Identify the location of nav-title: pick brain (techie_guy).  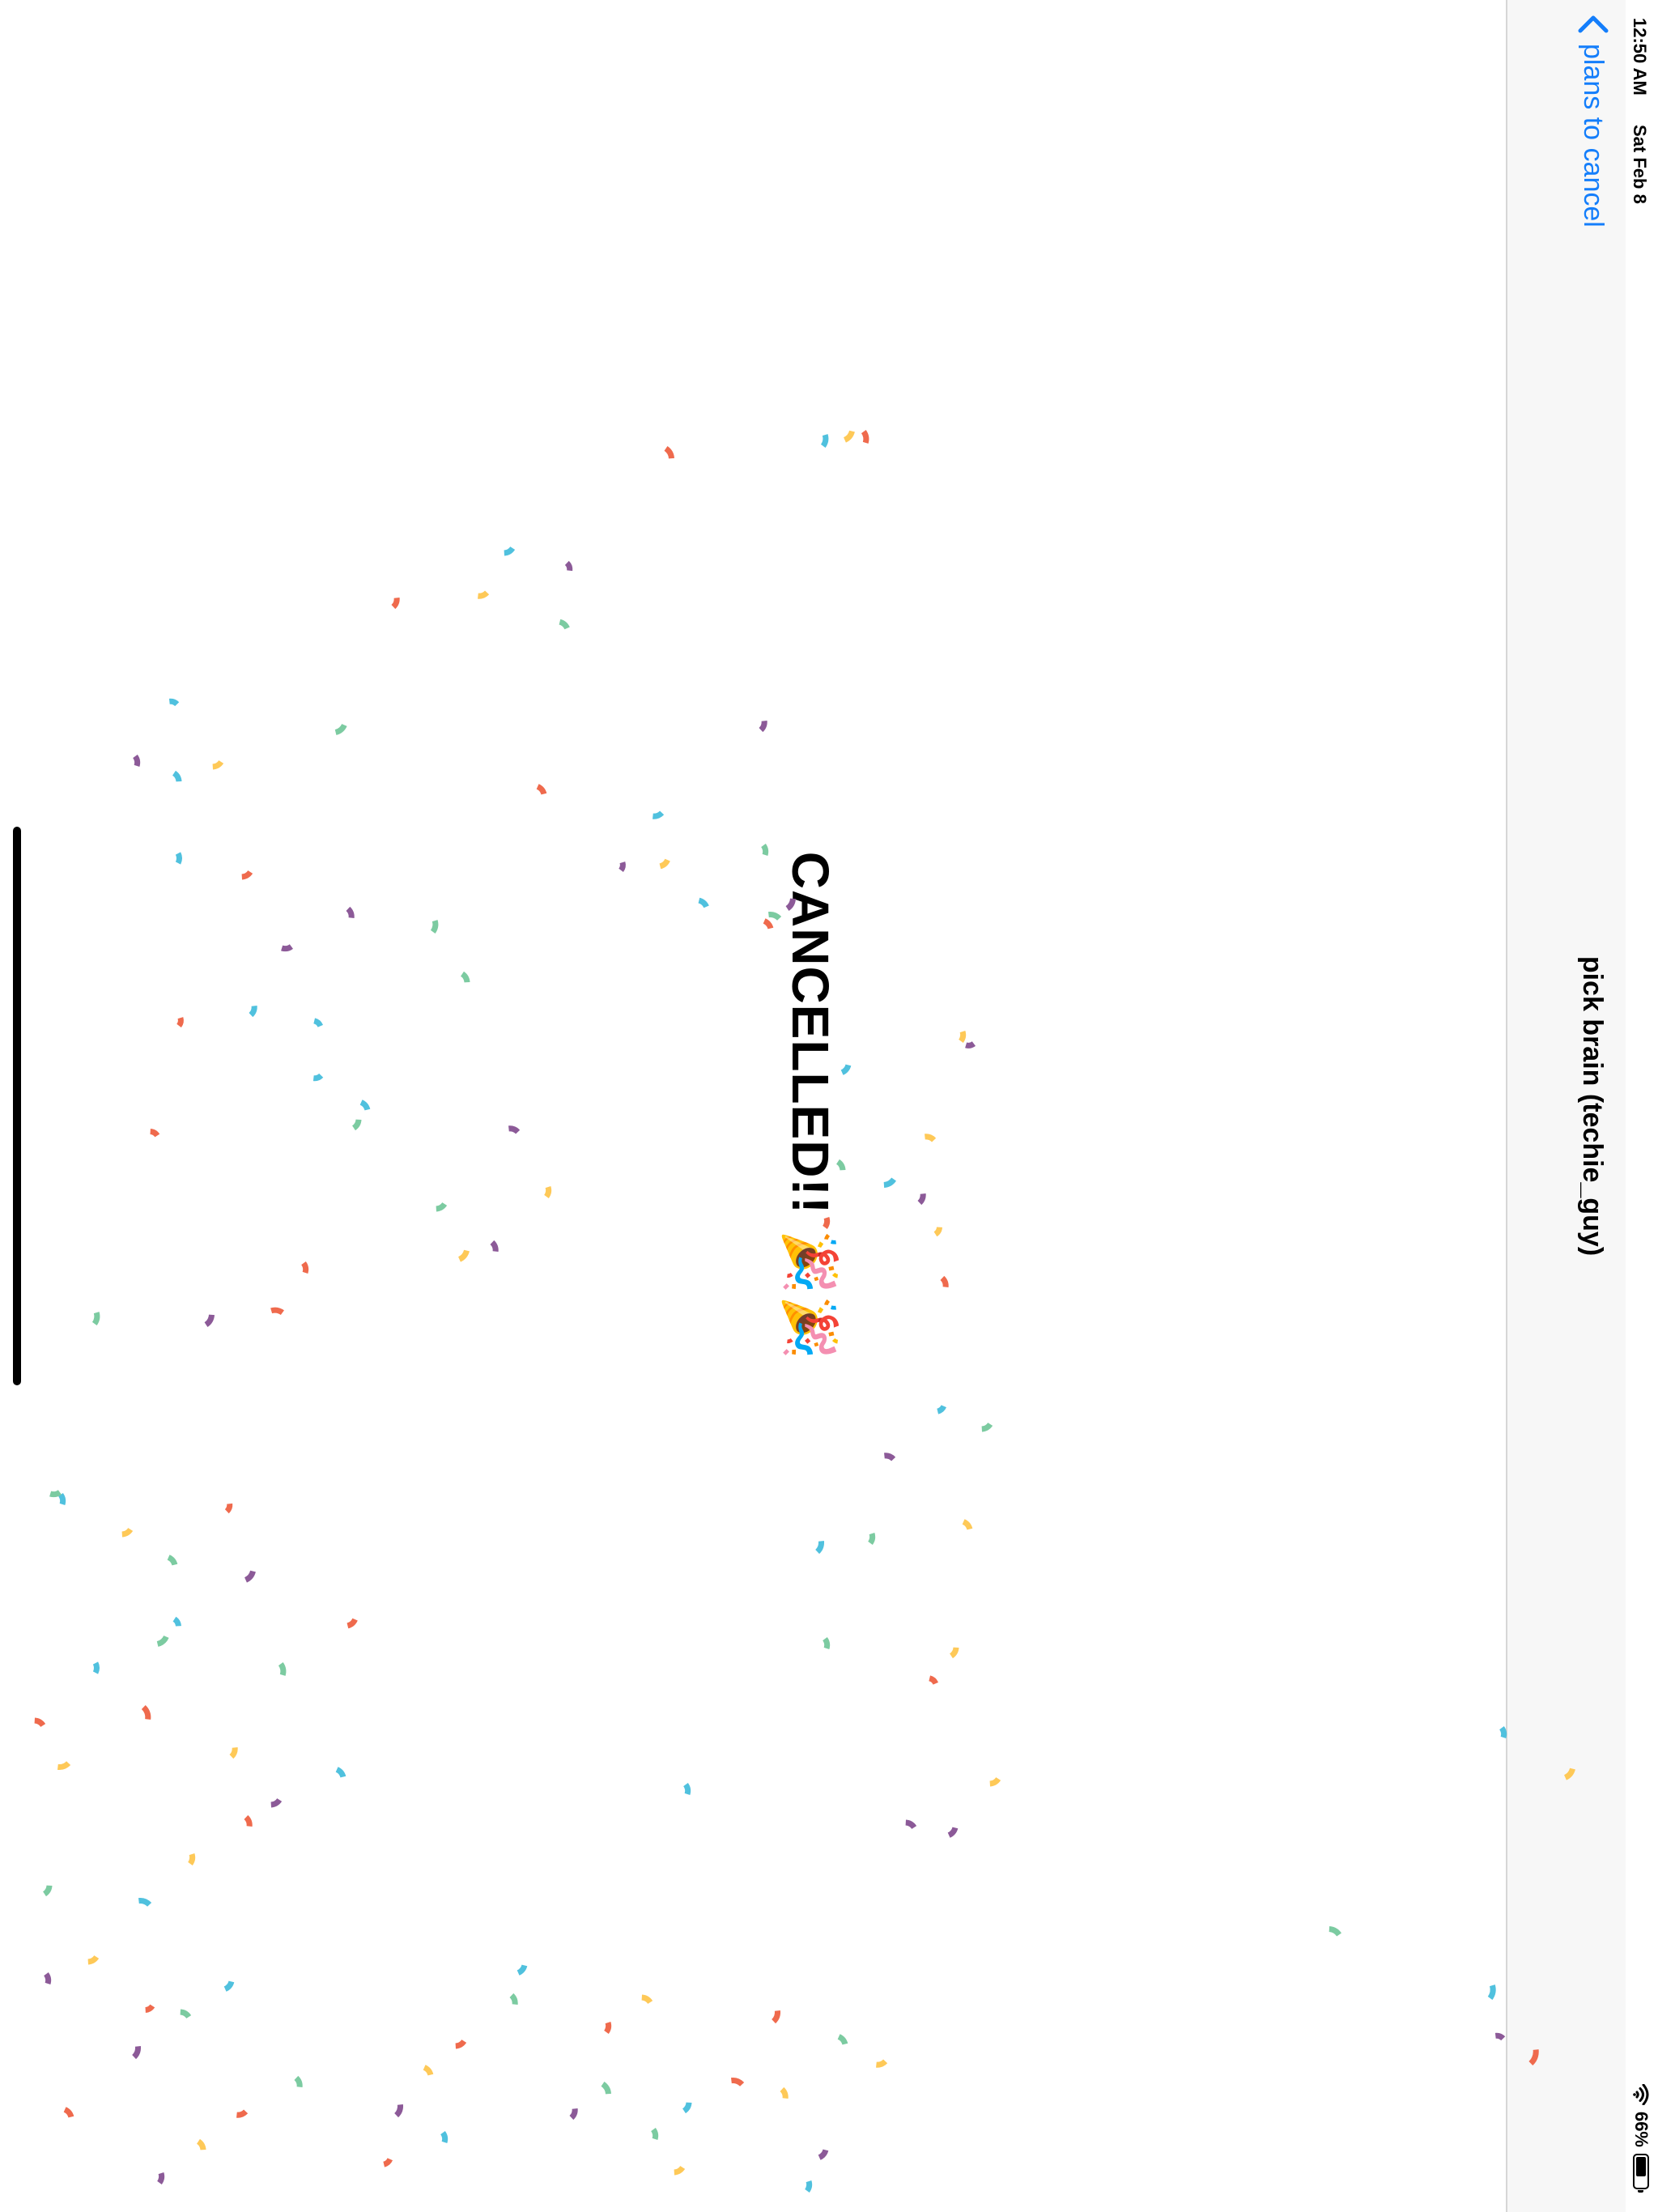
(1592, 1106).